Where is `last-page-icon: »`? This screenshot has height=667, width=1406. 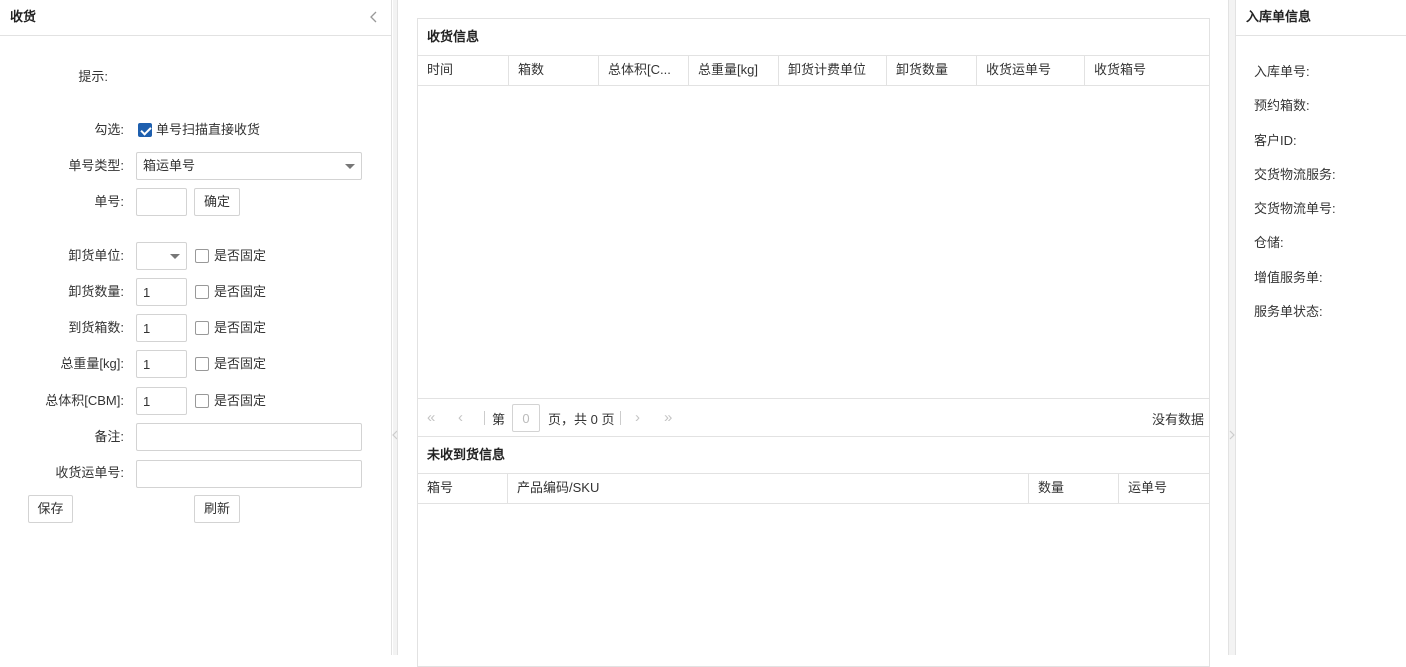
last-page-icon: » is located at coordinates (668, 418).